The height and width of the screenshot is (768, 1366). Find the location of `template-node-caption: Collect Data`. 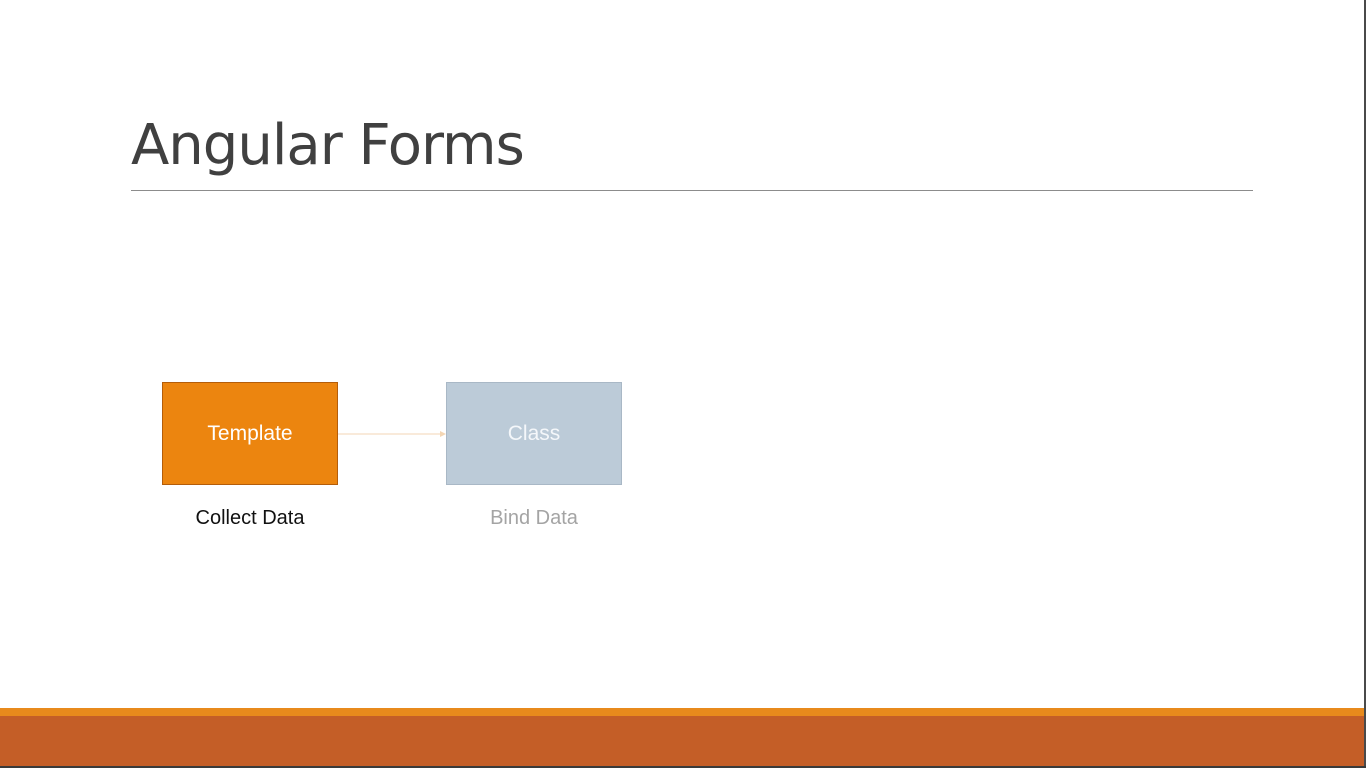

template-node-caption: Collect Data is located at coordinates (250, 518).